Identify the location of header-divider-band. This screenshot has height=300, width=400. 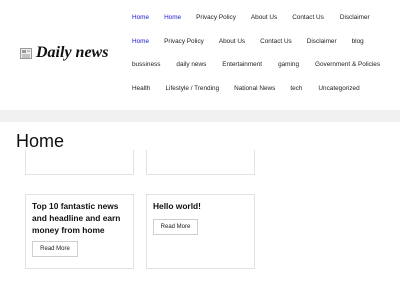
(200, 116).